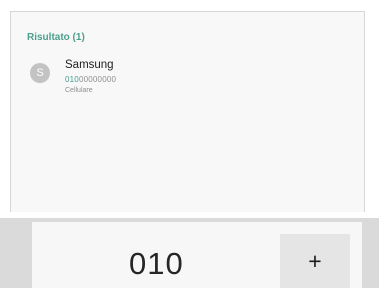 Image resolution: width=379 pixels, height=288 pixels. I want to click on contact-number-match: 010, so click(72, 79).